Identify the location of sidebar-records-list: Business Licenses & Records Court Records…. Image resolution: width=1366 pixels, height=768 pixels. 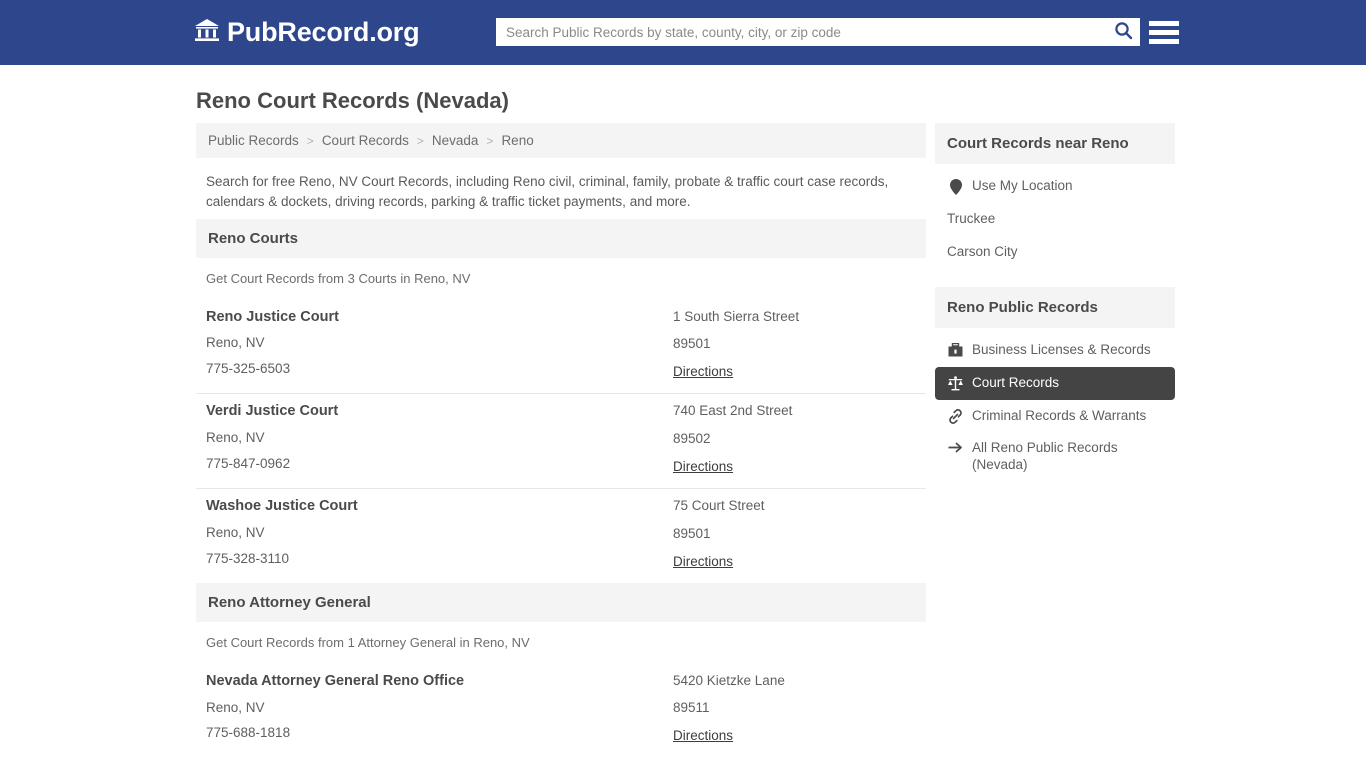
(1055, 405).